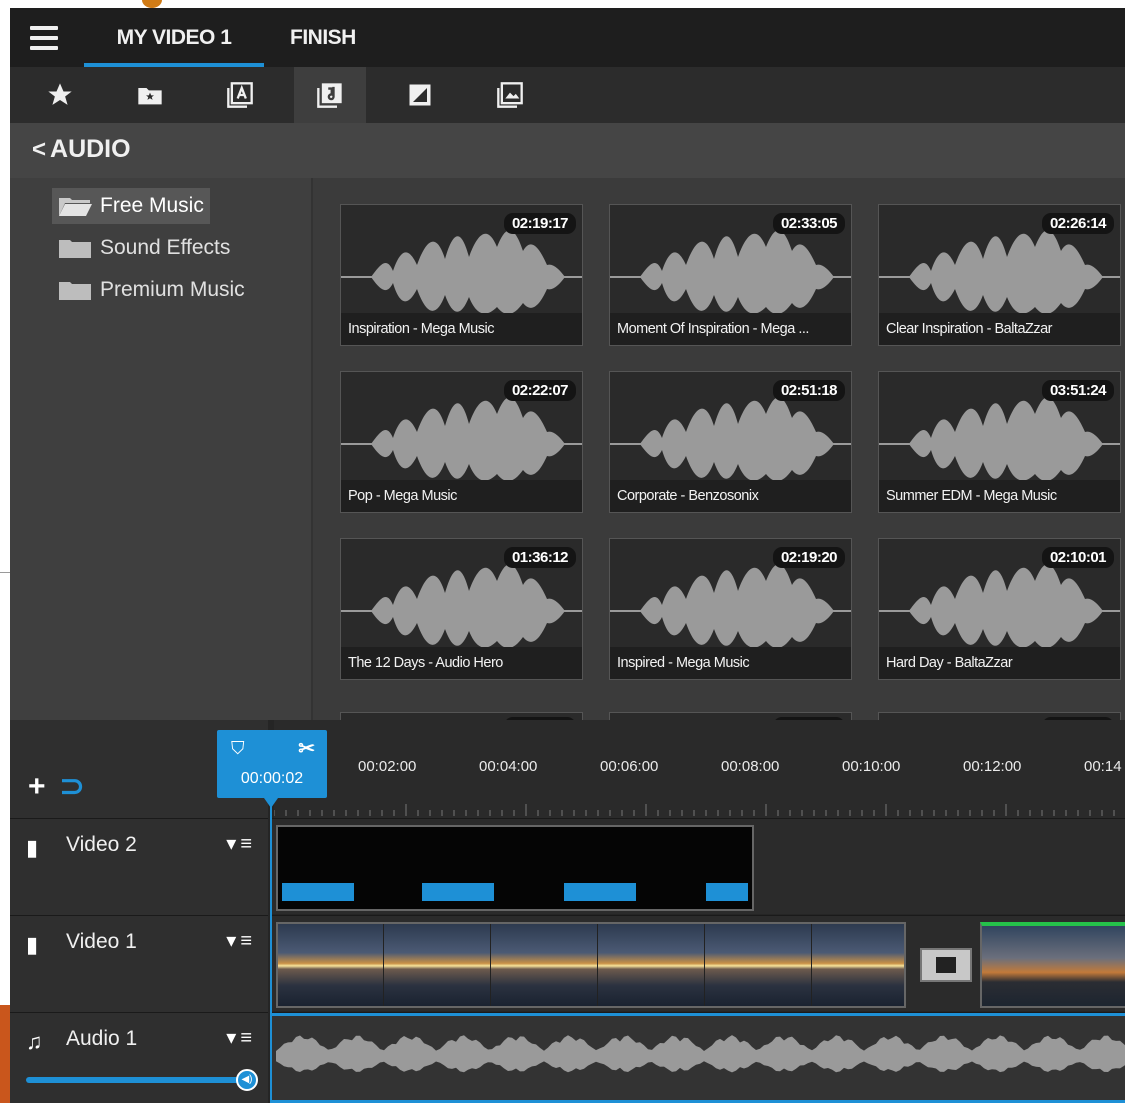 This screenshot has height=1103, width=1125. What do you see at coordinates (39, 149) in the screenshot?
I see `chevron-left-icon: <` at bounding box center [39, 149].